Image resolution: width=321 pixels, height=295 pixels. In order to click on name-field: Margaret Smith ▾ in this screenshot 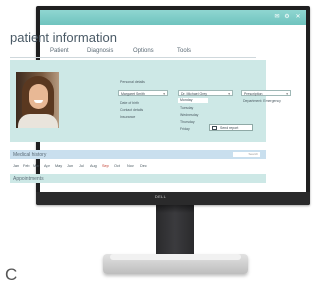, I will do `click(143, 93)`.